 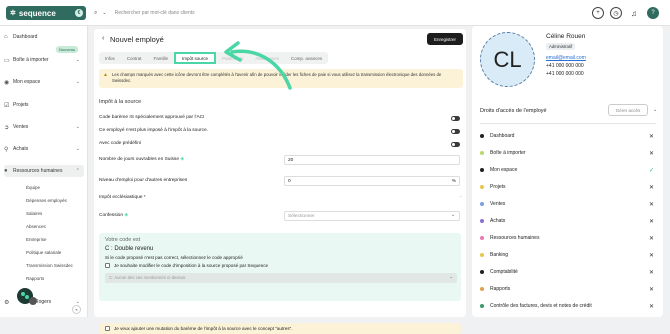 What do you see at coordinates (27, 297) in the screenshot?
I see `assistant-bubble-icon` at bounding box center [27, 297].